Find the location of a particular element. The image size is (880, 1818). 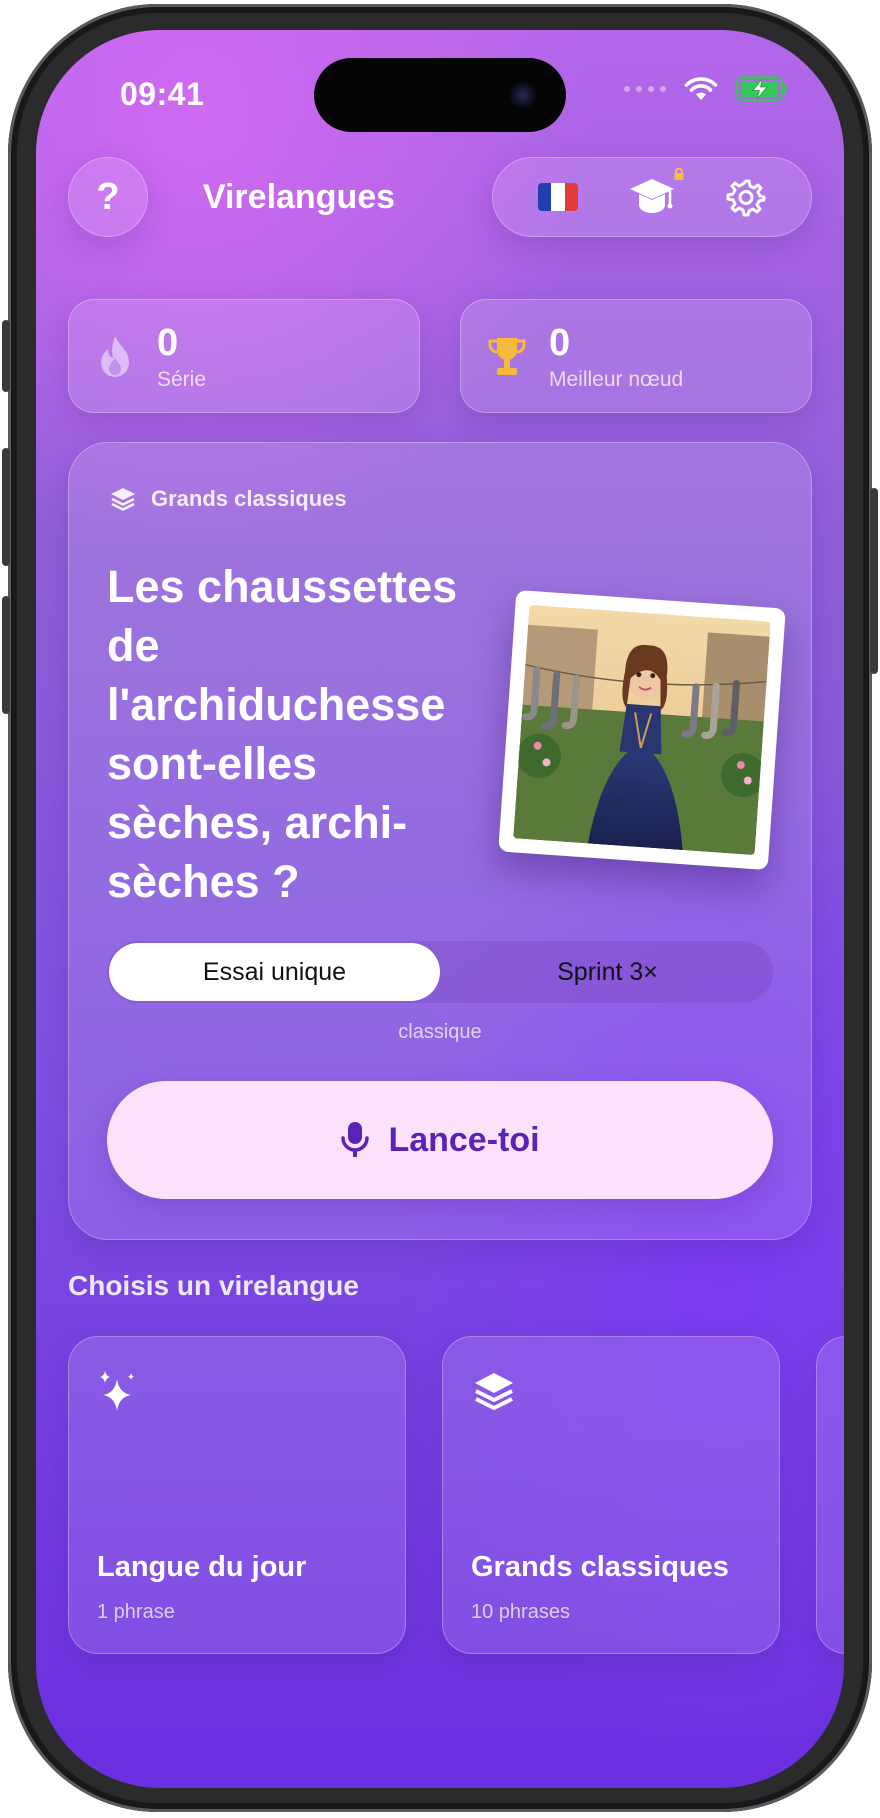

mode-option-sprint: Sprint 3× is located at coordinates (607, 972).